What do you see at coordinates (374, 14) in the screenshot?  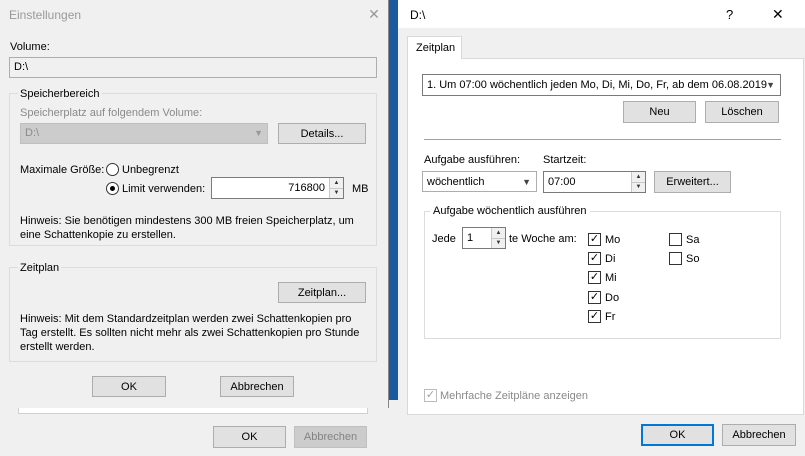 I see `settings-close-icon: ✕` at bounding box center [374, 14].